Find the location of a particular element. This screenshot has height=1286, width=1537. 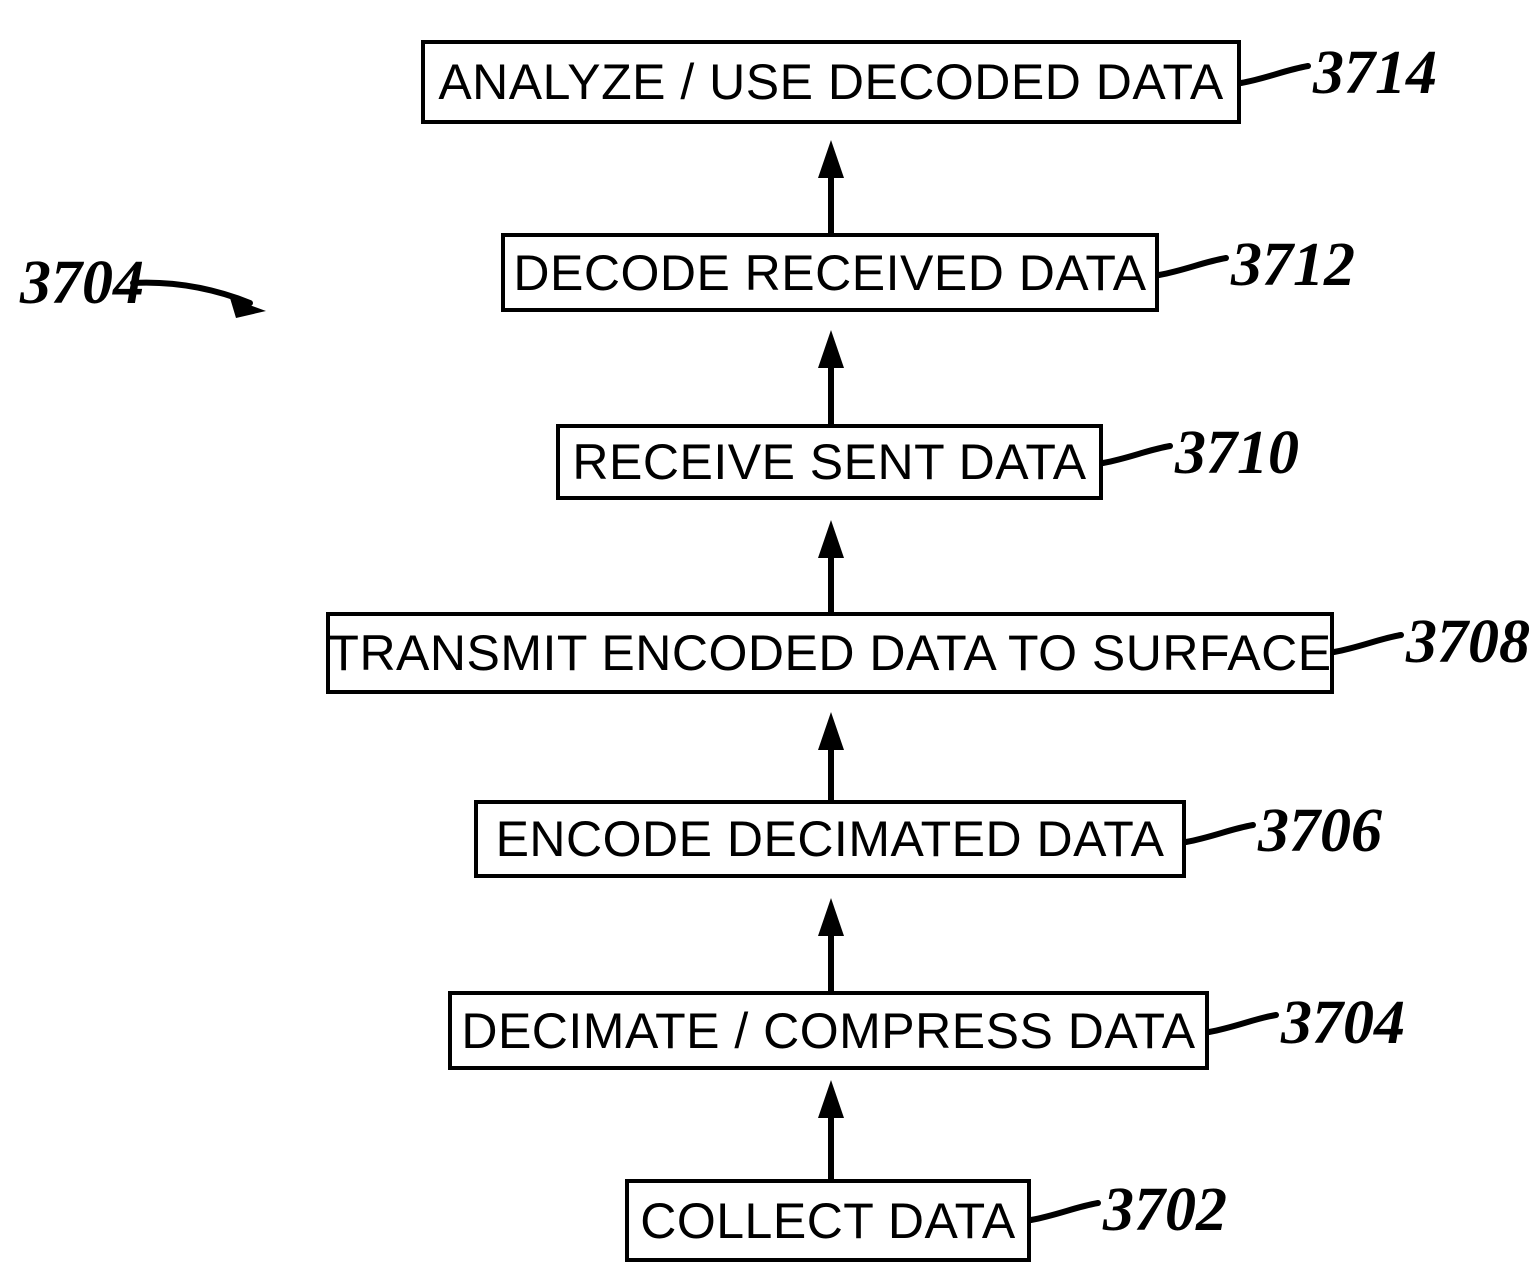

ref-numeral-3702: 3702 is located at coordinates (1165, 1210).